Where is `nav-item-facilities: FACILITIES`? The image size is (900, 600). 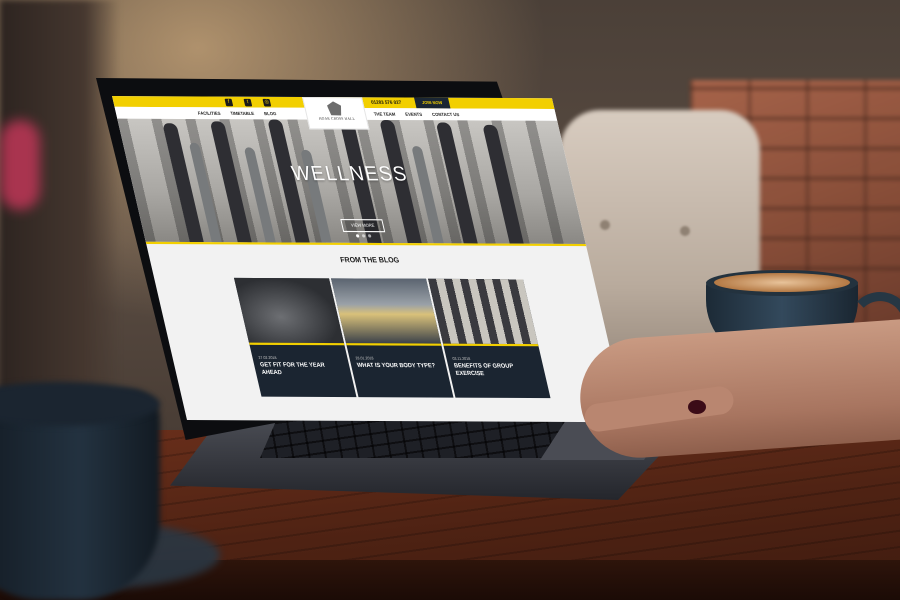
nav-item-facilities: FACILITIES is located at coordinates (209, 113).